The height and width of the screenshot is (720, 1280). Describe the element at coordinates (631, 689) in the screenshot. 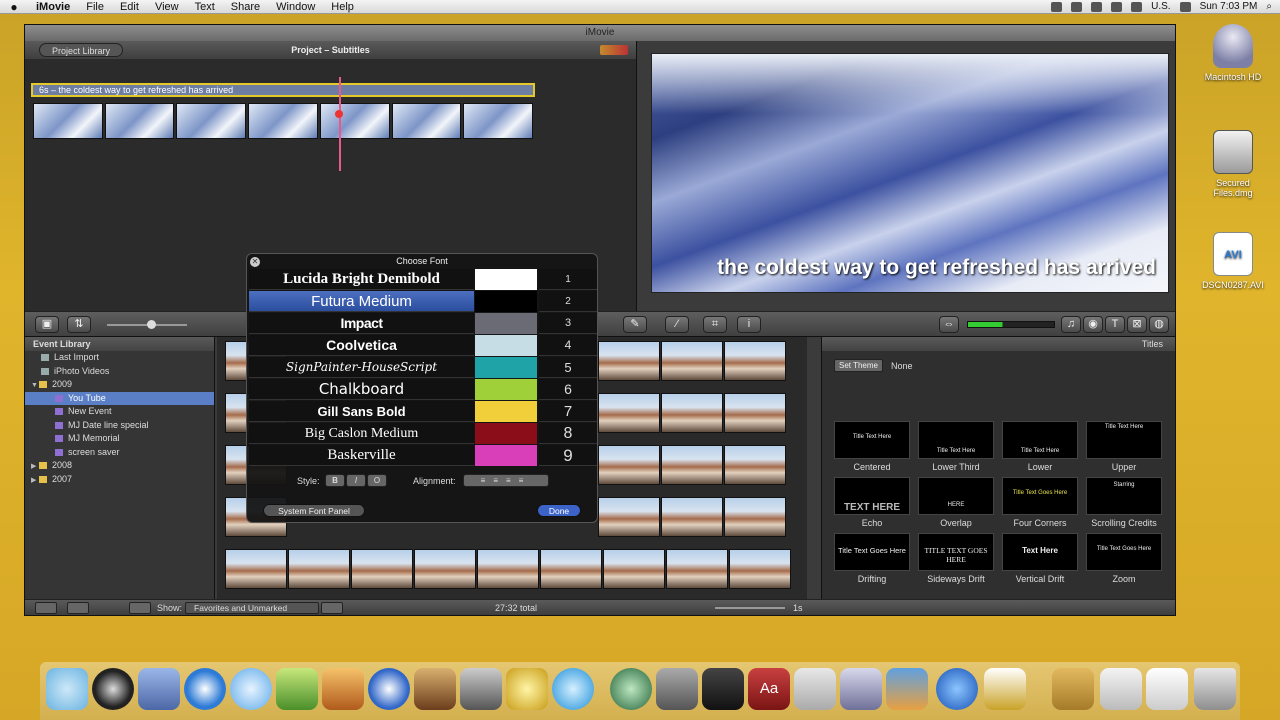

I see `time-machine-dock-icon` at that location.